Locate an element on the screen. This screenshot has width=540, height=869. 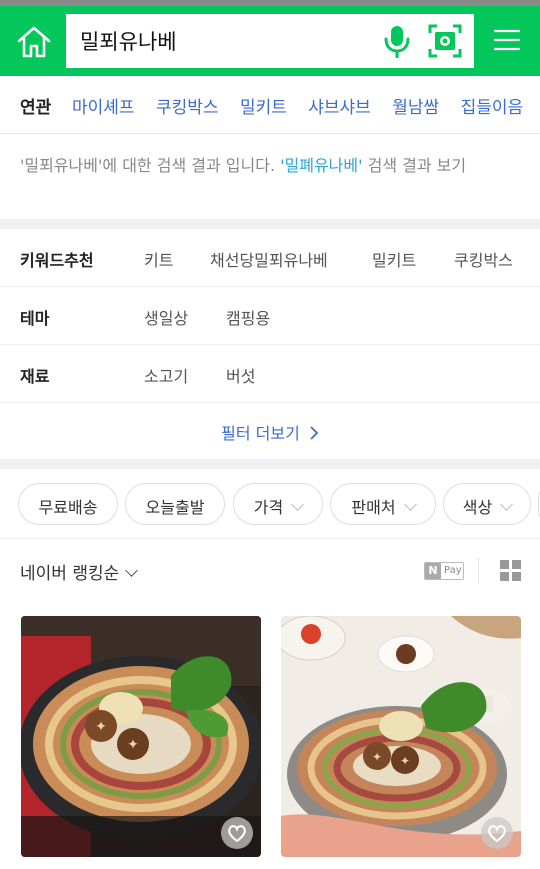
divider is located at coordinates (478, 571).